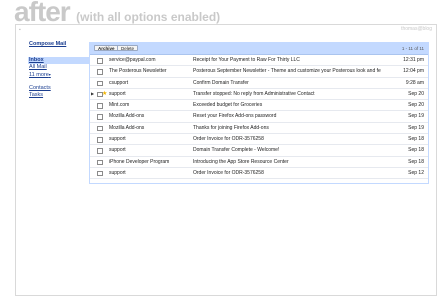 The image size is (448, 304). What do you see at coordinates (259, 49) in the screenshot?
I see `toolbar: Archive Delete 1 - 11 of 11` at bounding box center [259, 49].